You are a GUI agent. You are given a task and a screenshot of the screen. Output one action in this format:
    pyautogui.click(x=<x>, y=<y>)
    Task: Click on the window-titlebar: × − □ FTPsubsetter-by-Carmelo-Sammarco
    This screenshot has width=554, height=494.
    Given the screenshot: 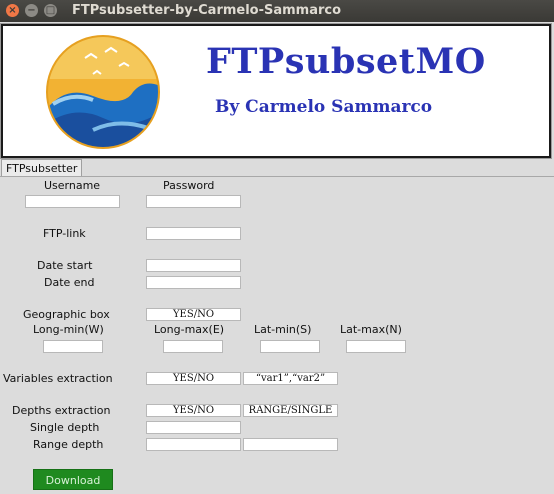 What is the action you would take?
    pyautogui.click(x=277, y=11)
    